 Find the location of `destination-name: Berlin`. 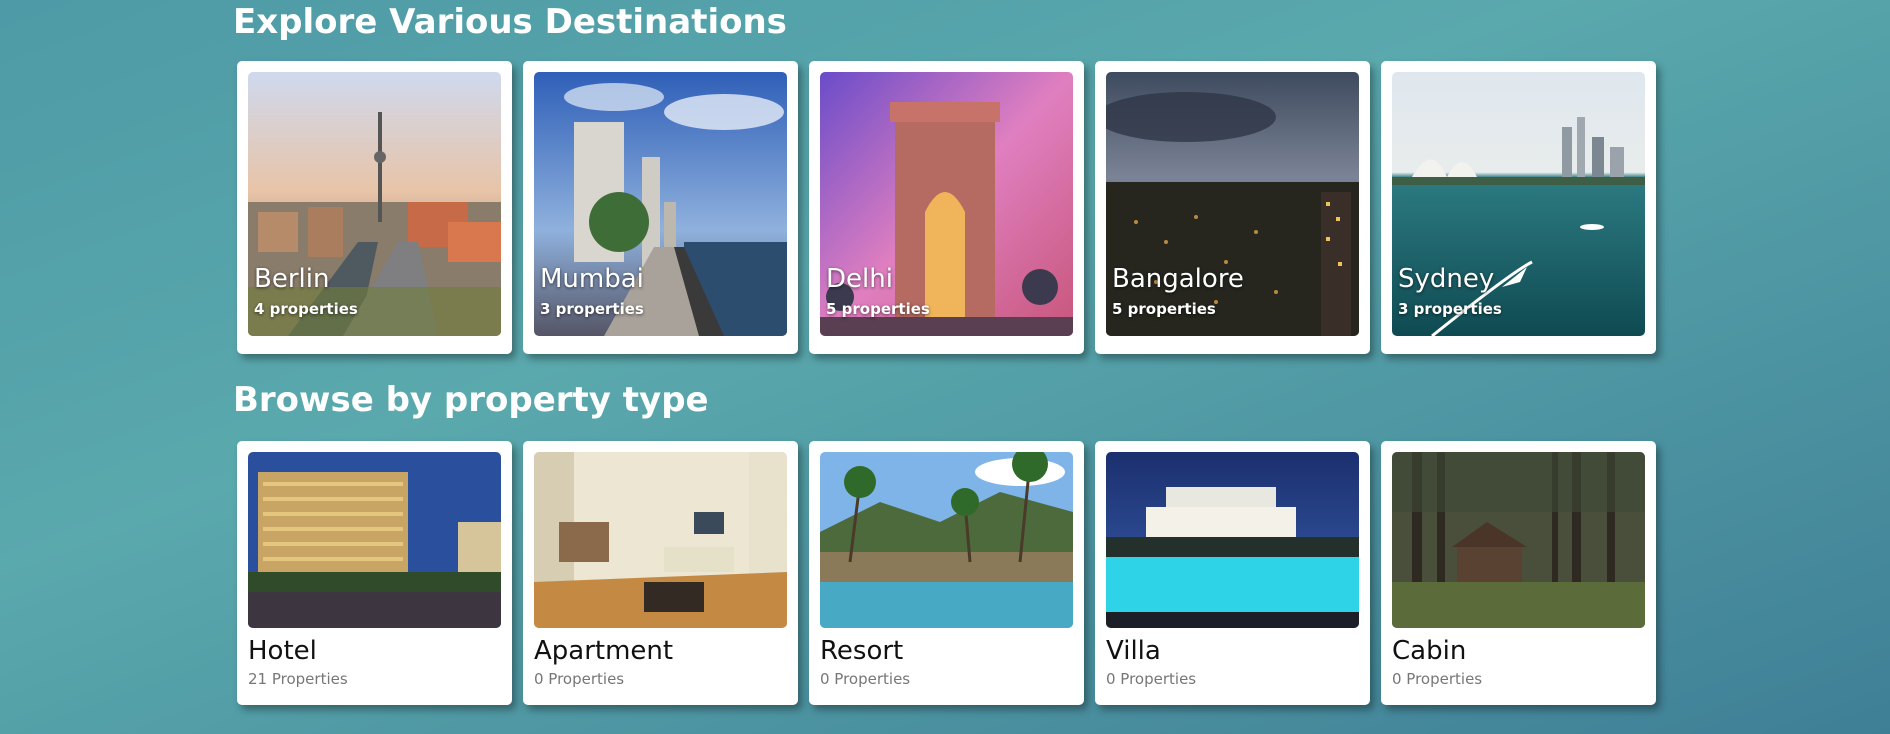

destination-name: Berlin is located at coordinates (292, 279).